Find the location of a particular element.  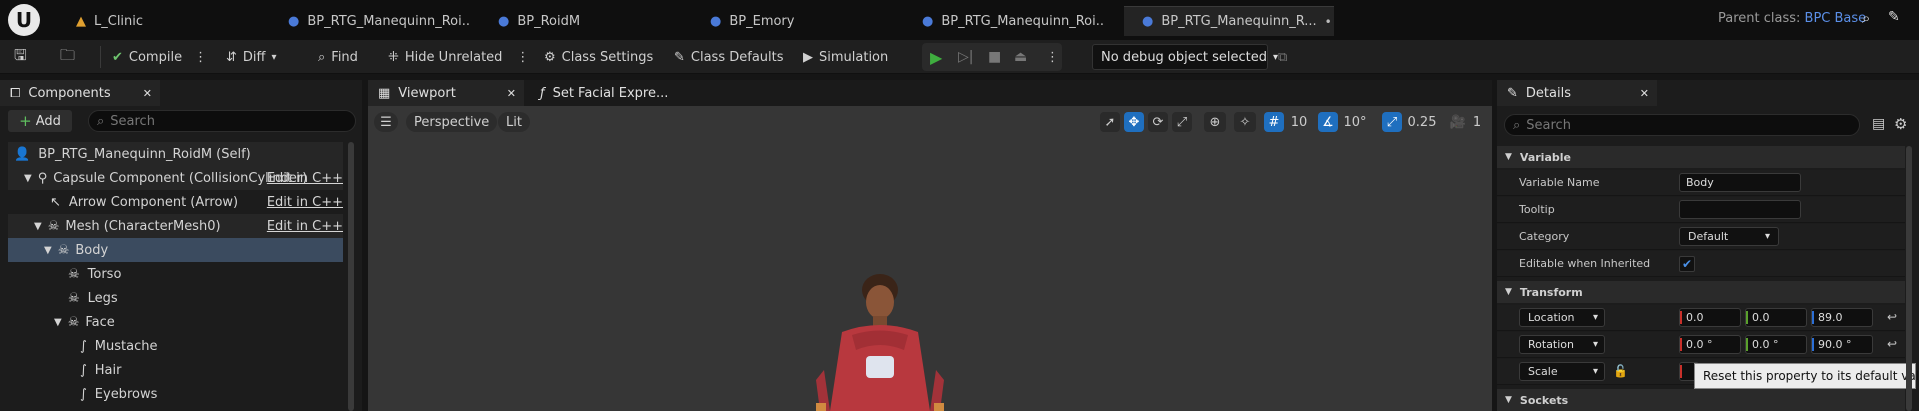

rotation-y-field: 0.0 ° is located at coordinates (1776, 344).